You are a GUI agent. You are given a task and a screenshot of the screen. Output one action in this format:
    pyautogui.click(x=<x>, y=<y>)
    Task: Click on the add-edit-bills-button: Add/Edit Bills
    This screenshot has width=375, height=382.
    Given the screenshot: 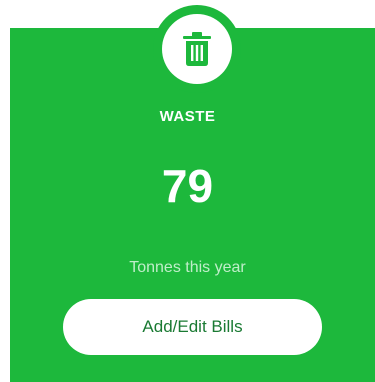 What is the action you would take?
    pyautogui.click(x=192, y=327)
    